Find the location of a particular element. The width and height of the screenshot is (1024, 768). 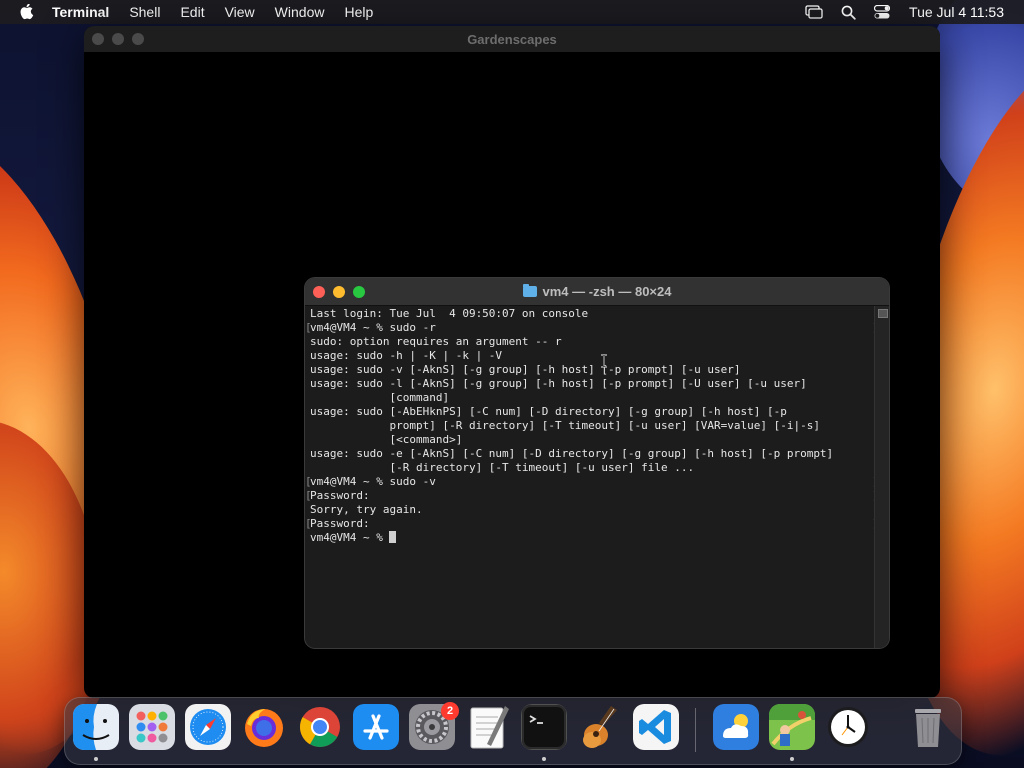

terminal-title-bar: vm4 — -zsh — 80×24 is located at coordinates (597, 292).